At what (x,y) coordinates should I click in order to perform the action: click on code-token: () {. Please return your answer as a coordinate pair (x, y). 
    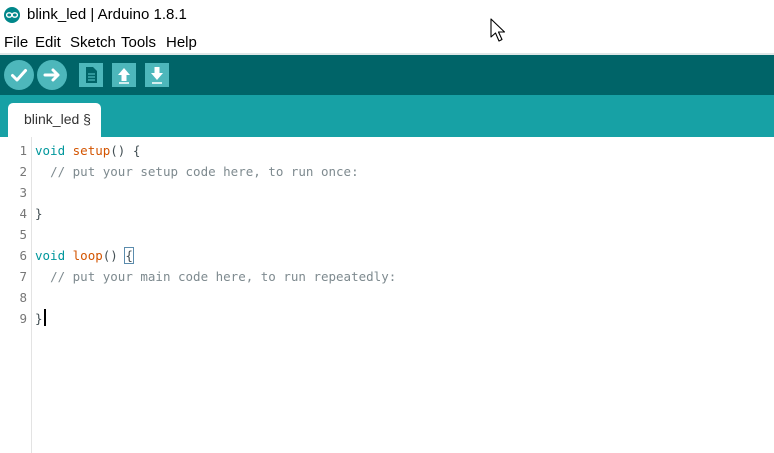
    Looking at the image, I should click on (125, 150).